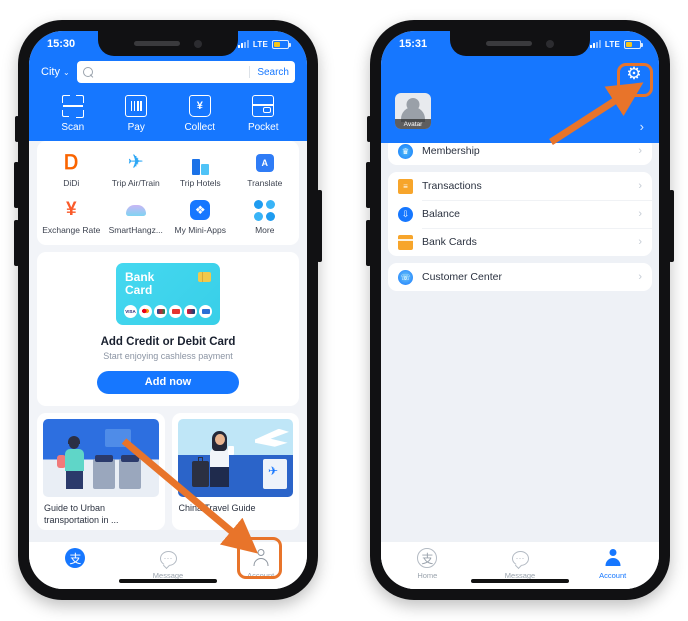 This screenshot has width=688, height=621. I want to click on app-translate: A Translate, so click(265, 169).